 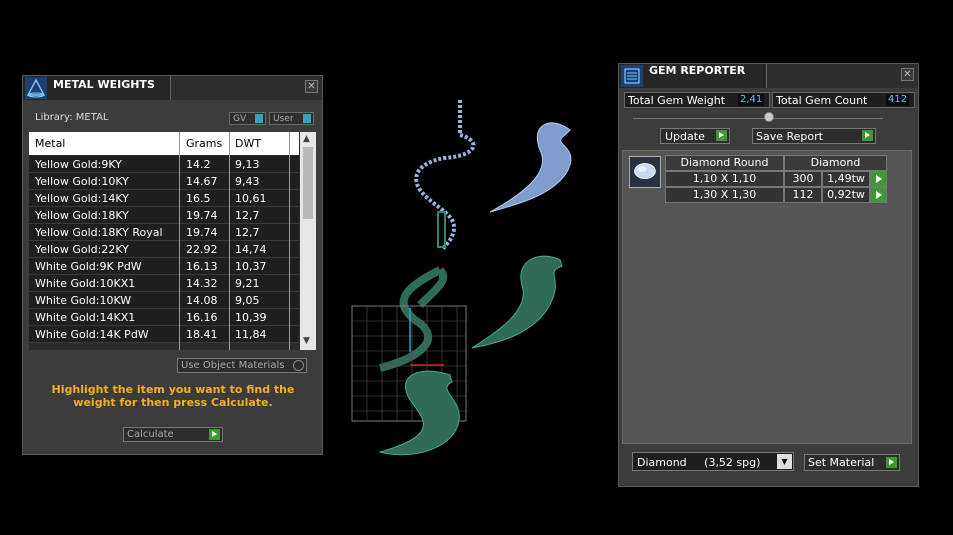 What do you see at coordinates (164, 266) in the screenshot?
I see `table-row: White Gold:9K PdW 16.13 10,37` at bounding box center [164, 266].